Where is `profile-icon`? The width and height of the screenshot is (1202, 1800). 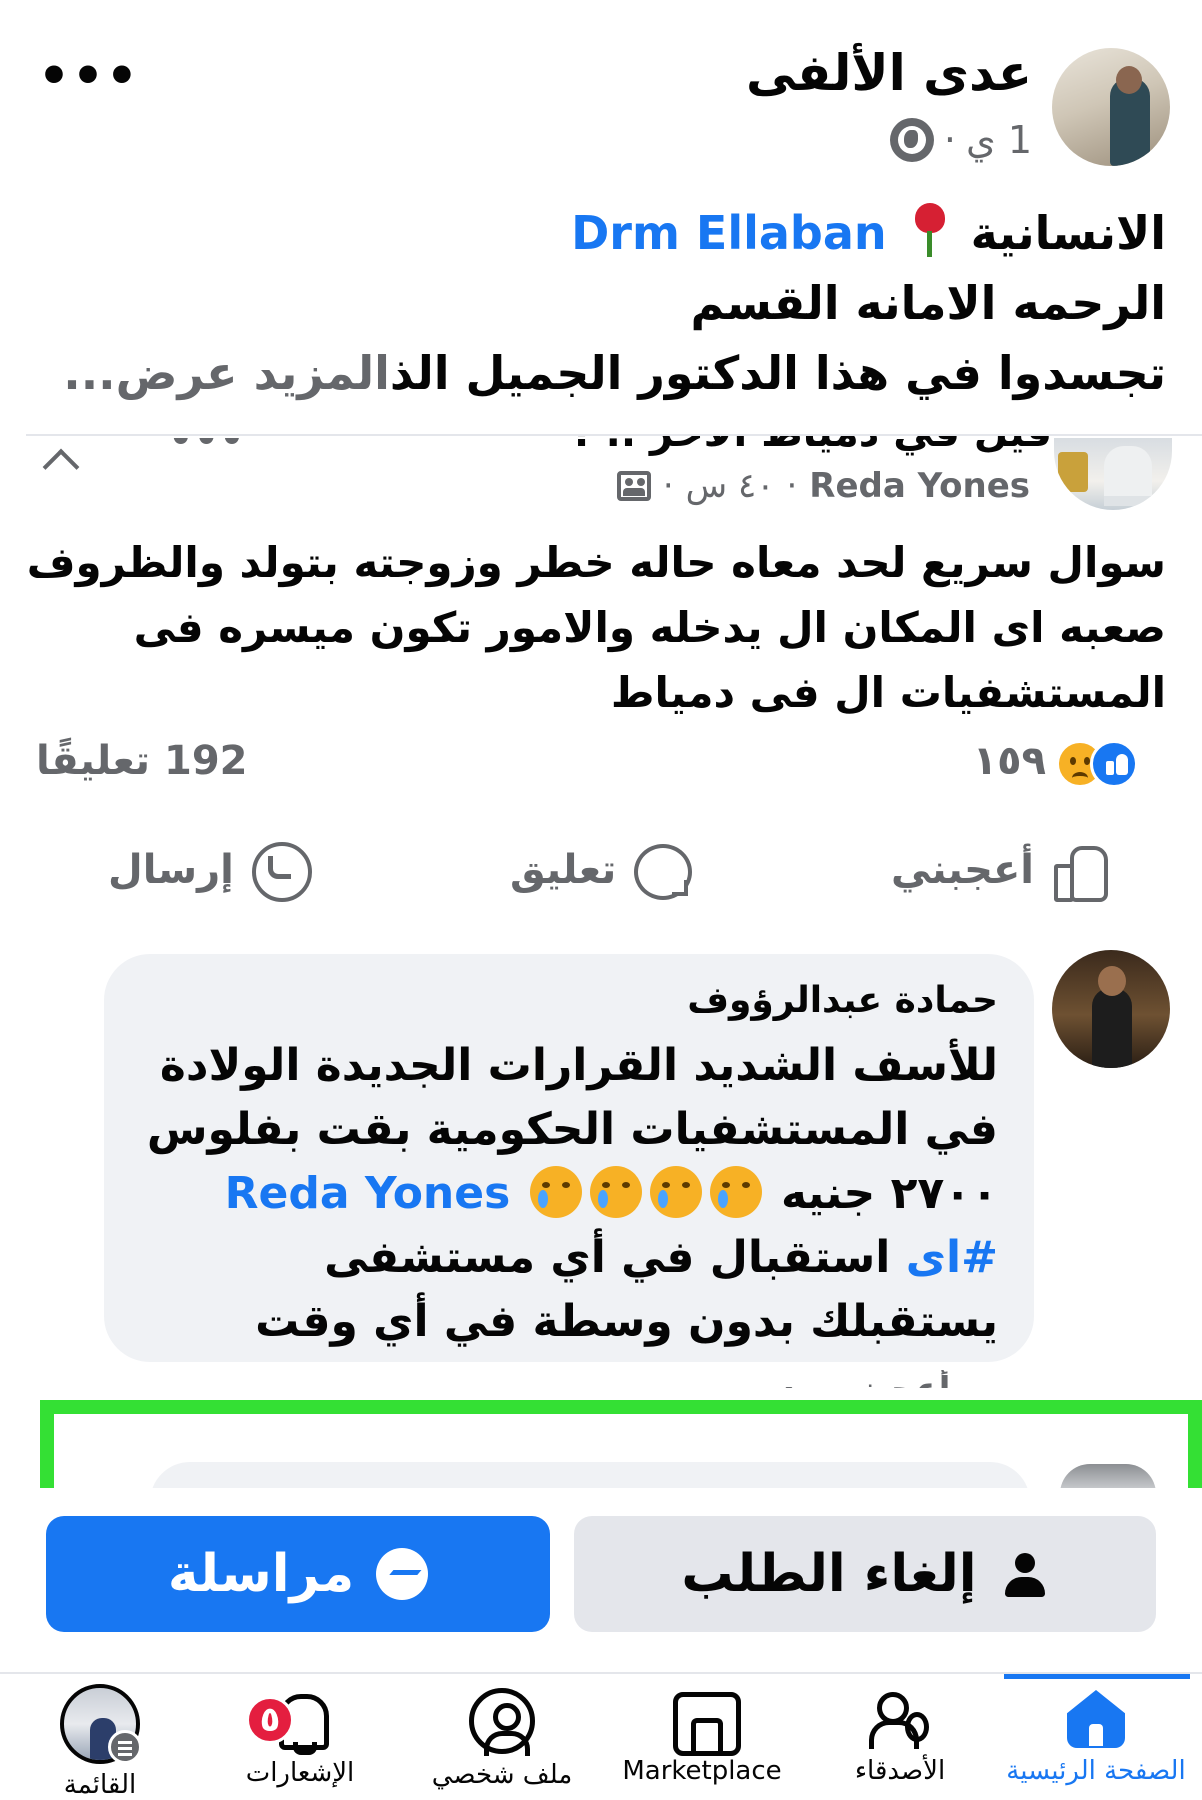 profile-icon is located at coordinates (502, 1722).